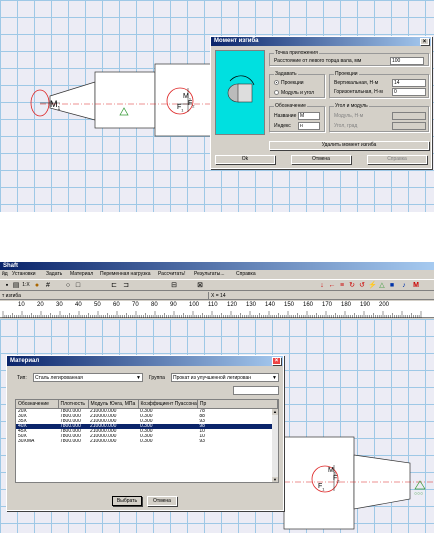 The height and width of the screenshot is (533, 434). What do you see at coordinates (245, 159) in the screenshot?
I see `ok-button: Ok` at bounding box center [245, 159].